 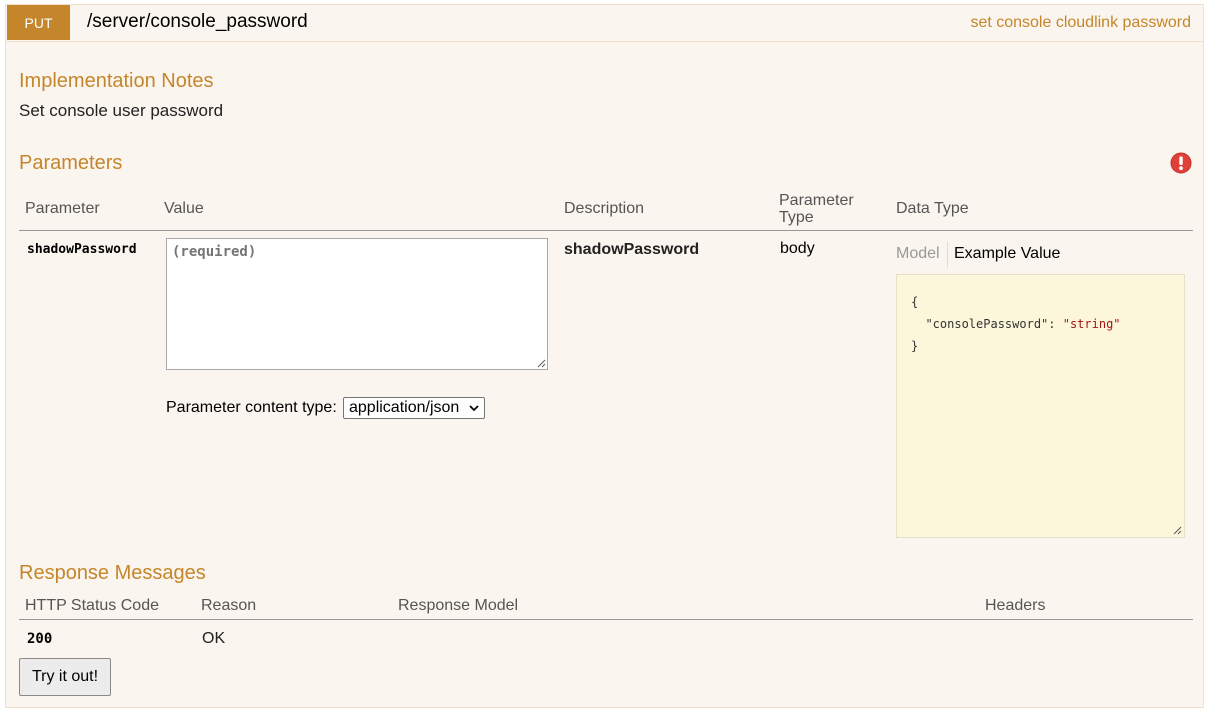 What do you see at coordinates (1181, 163) in the screenshot?
I see `error-icon` at bounding box center [1181, 163].